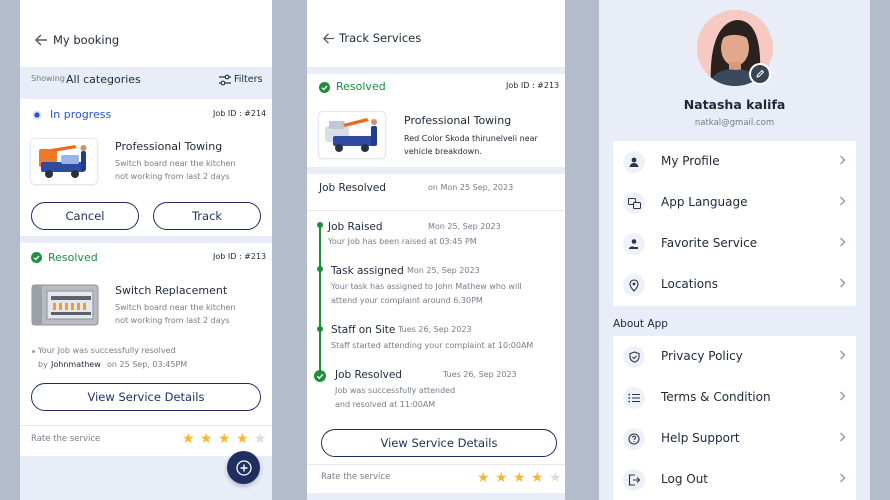 The image size is (890, 500). Describe the element at coordinates (85, 216) in the screenshot. I see `cancel-button: Cancel` at that location.